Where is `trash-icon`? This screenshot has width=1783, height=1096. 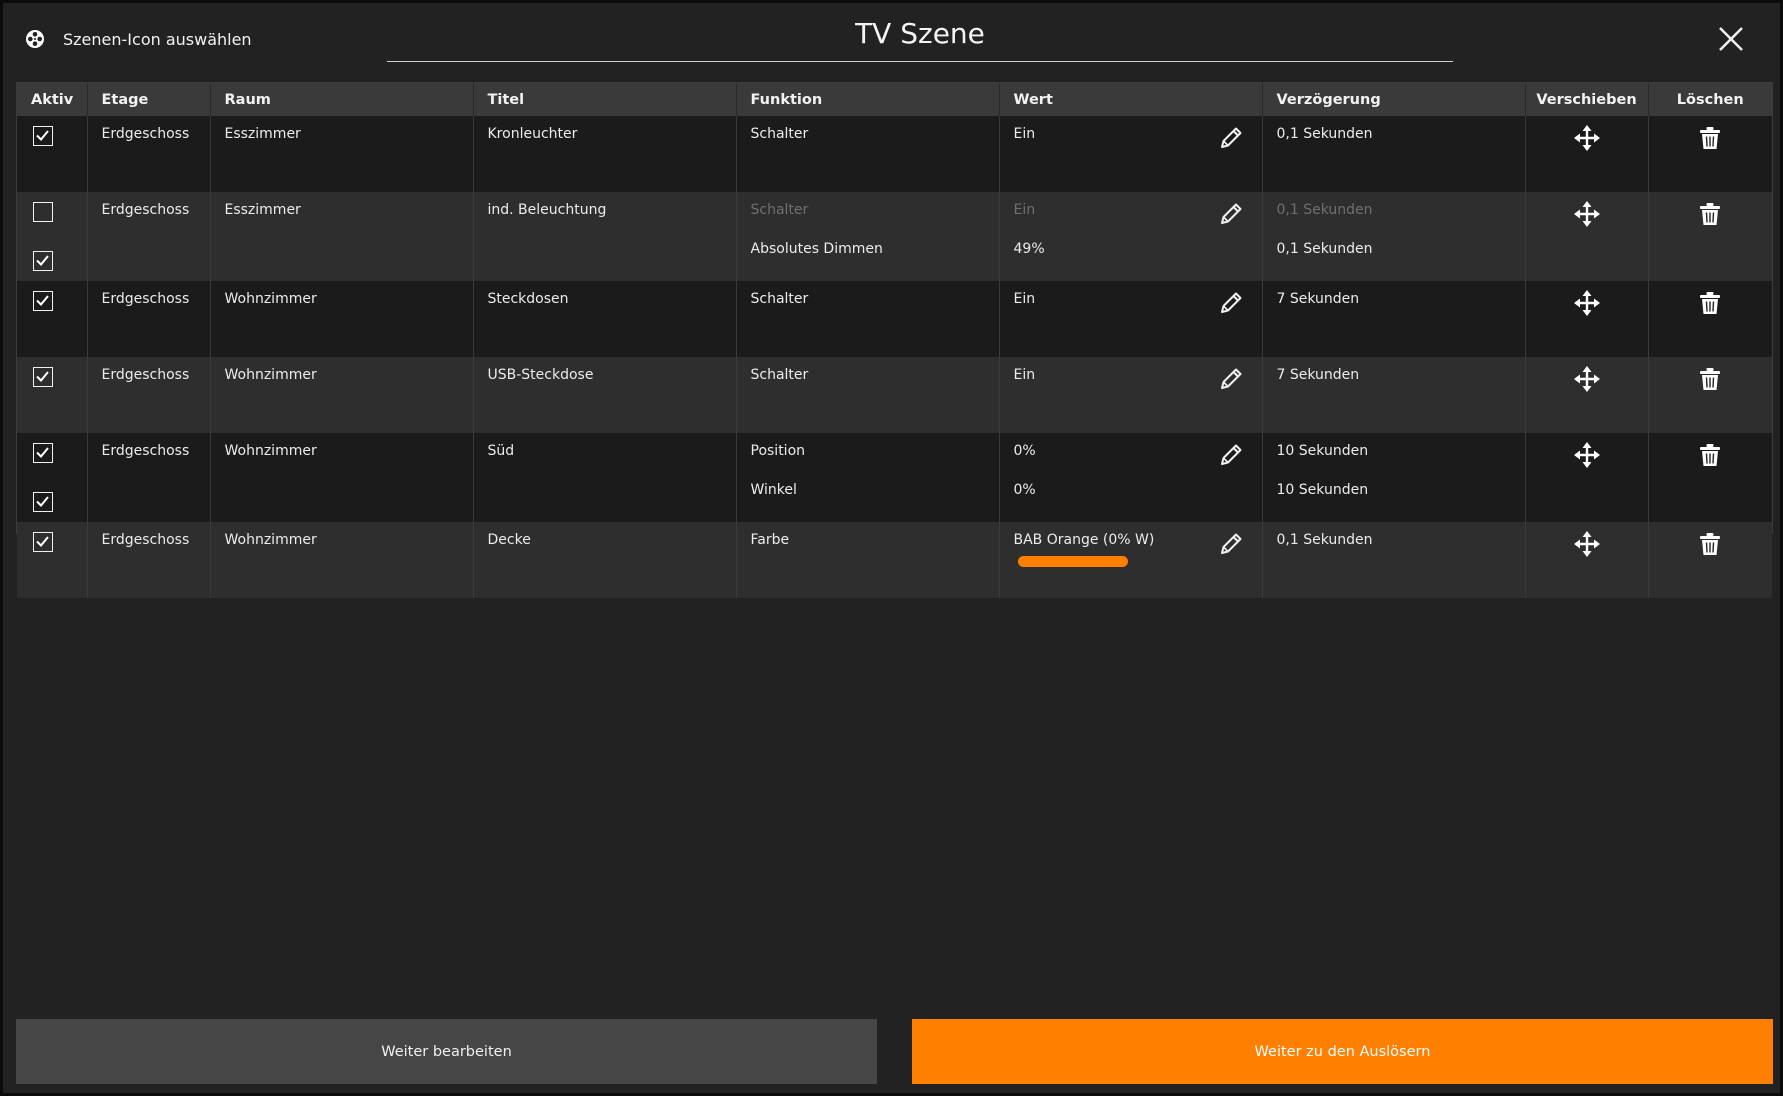 trash-icon is located at coordinates (1710, 379).